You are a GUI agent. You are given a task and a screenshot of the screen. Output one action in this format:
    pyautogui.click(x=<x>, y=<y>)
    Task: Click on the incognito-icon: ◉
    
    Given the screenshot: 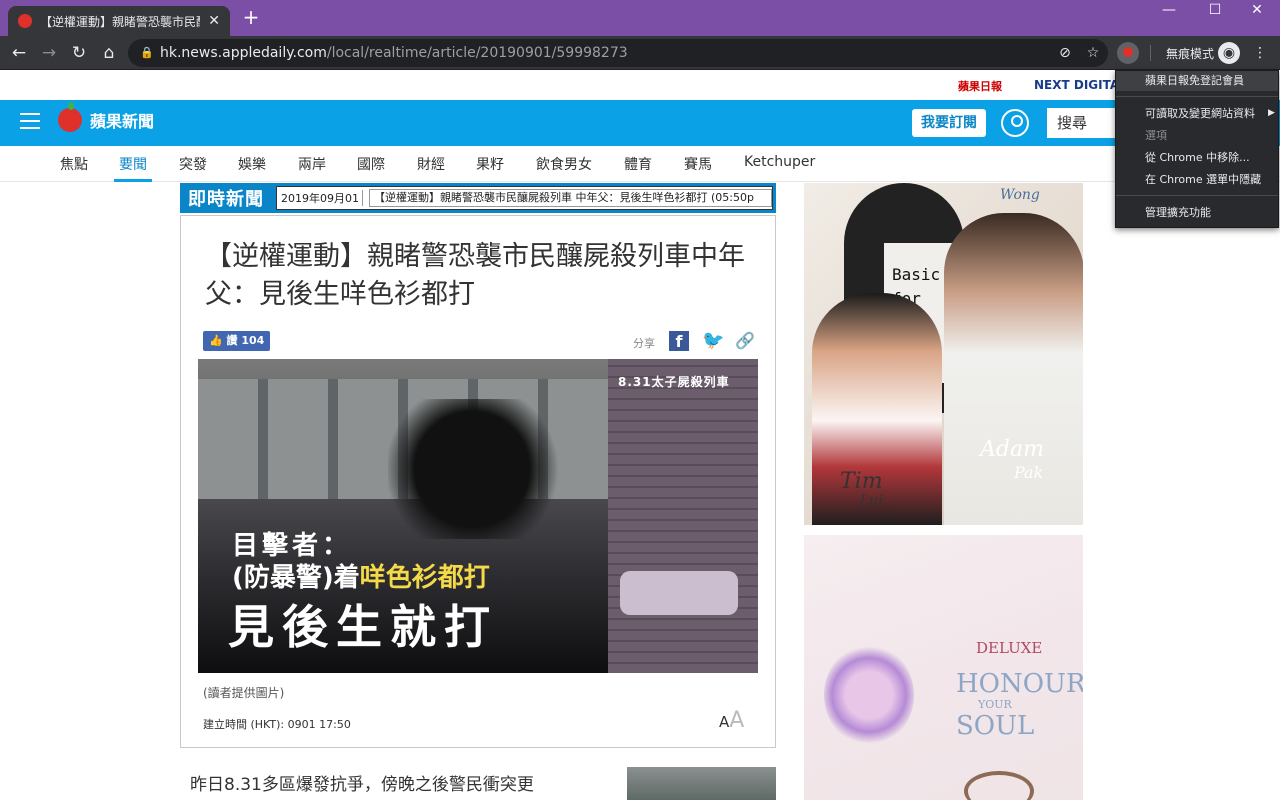 What is the action you would take?
    pyautogui.click(x=1229, y=53)
    